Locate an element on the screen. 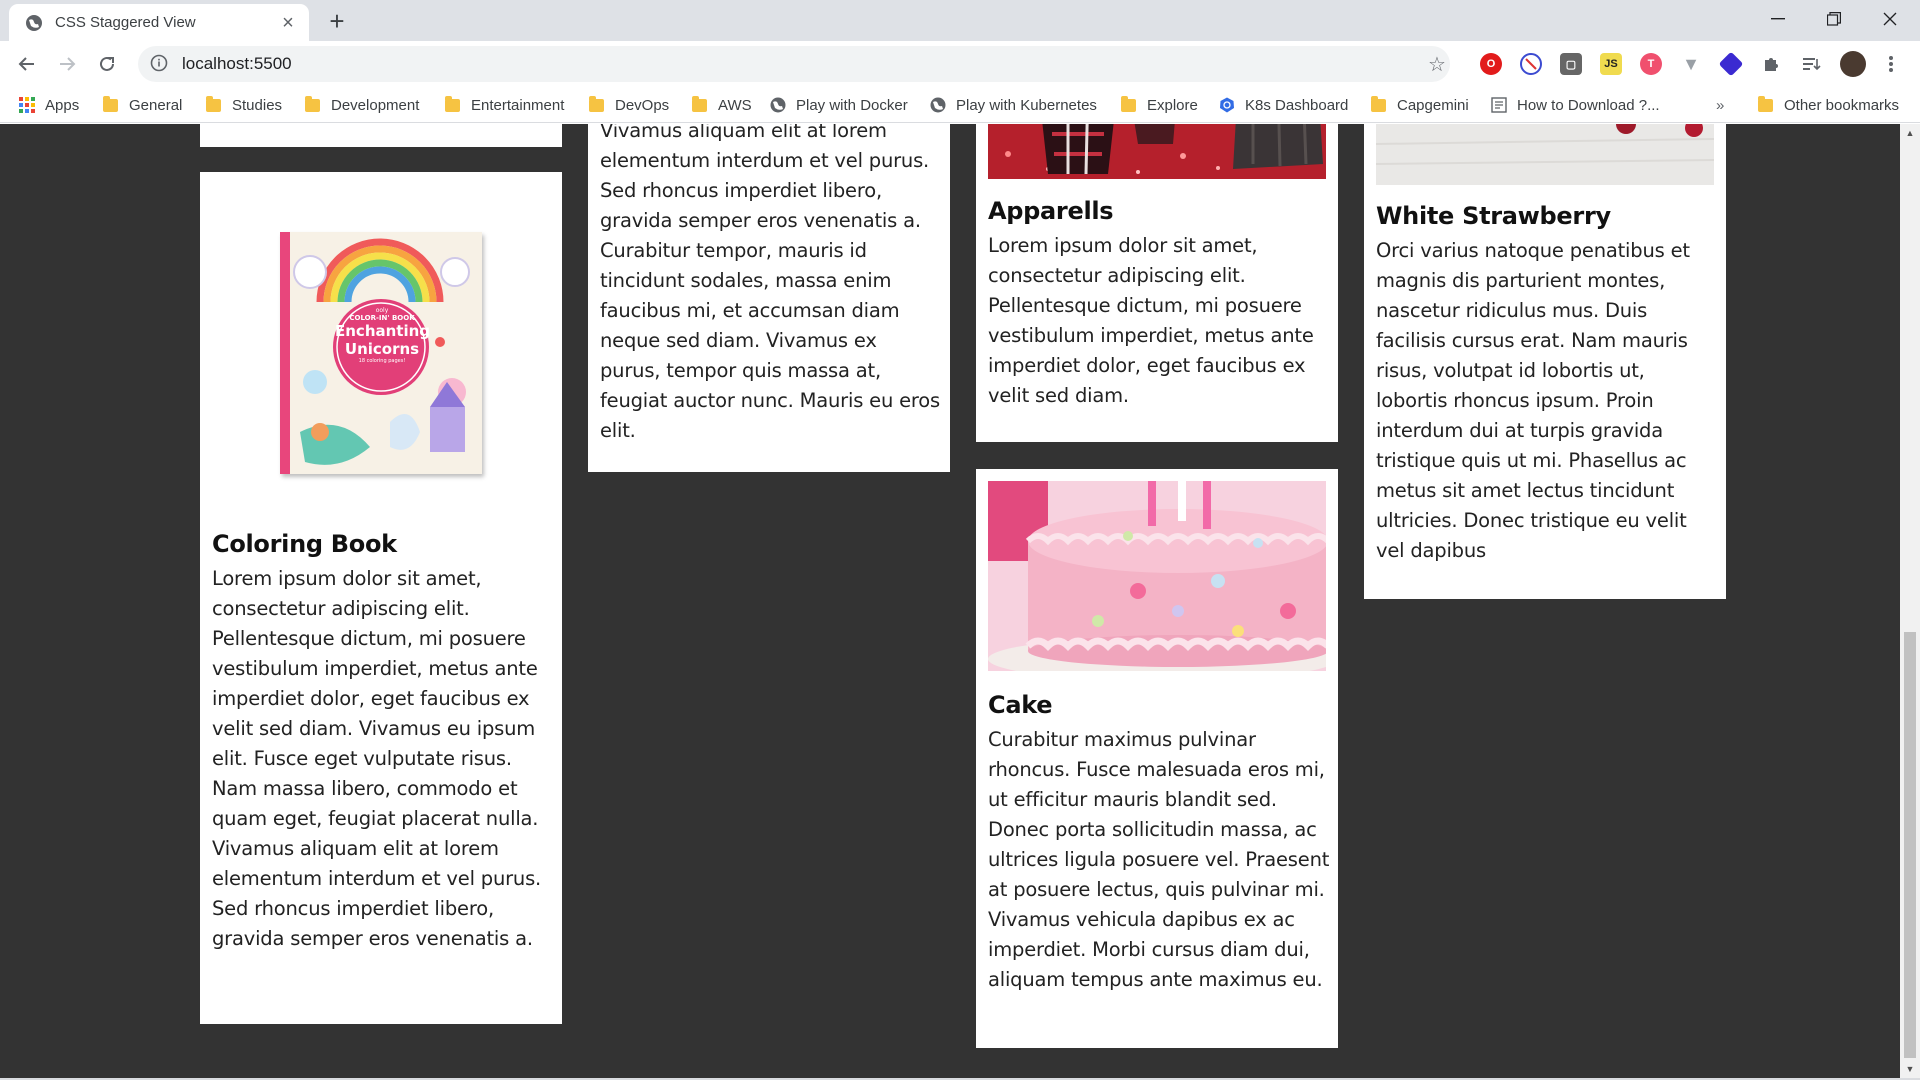  card-title: White Strawberry is located at coordinates (1493, 216).